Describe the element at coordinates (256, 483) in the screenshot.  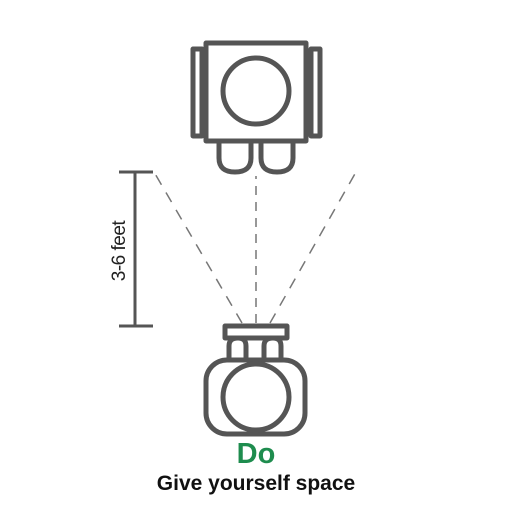
I see `caption: Give yourself space` at that location.